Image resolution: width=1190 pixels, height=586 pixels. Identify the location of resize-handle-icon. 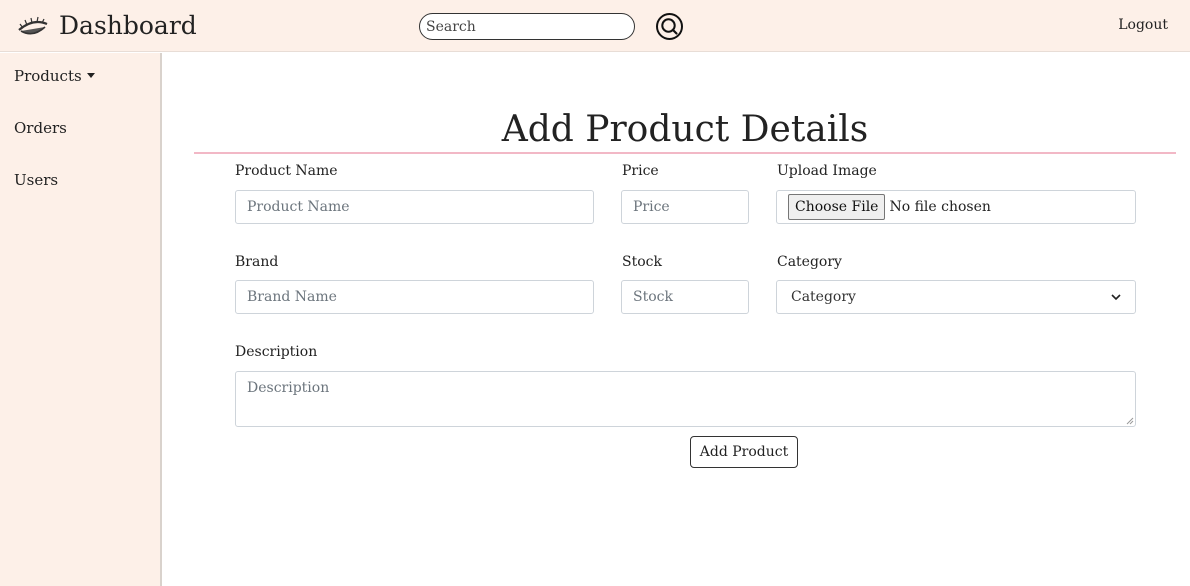
(1130, 421).